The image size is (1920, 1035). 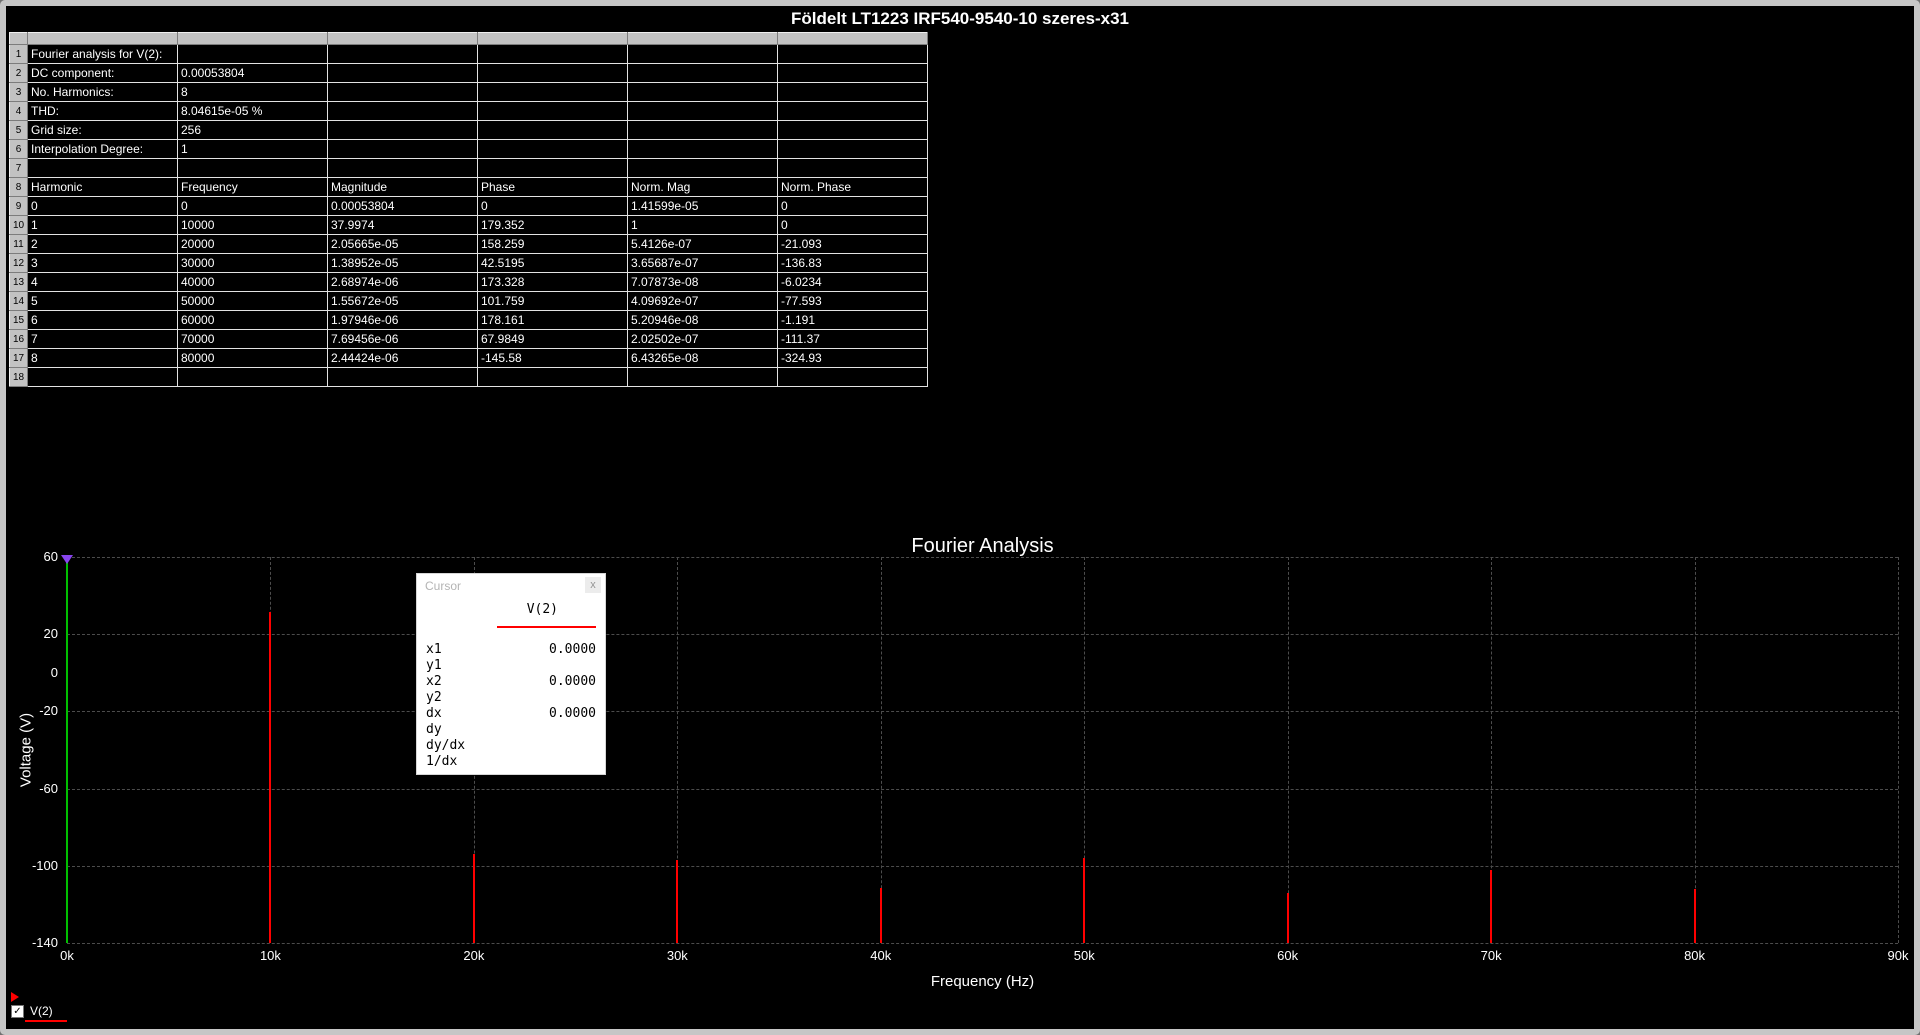 What do you see at coordinates (18, 244) in the screenshot?
I see `row-number: 11` at bounding box center [18, 244].